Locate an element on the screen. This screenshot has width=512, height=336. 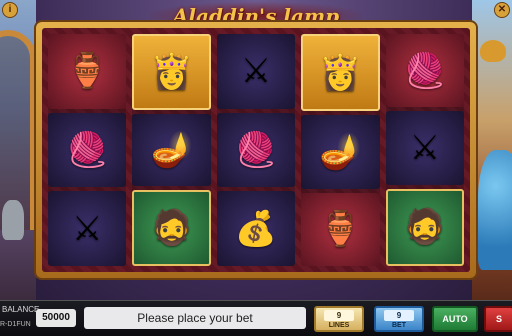
reel-5: 🧶 ⚔ 🧔 is located at coordinates (425, 150).